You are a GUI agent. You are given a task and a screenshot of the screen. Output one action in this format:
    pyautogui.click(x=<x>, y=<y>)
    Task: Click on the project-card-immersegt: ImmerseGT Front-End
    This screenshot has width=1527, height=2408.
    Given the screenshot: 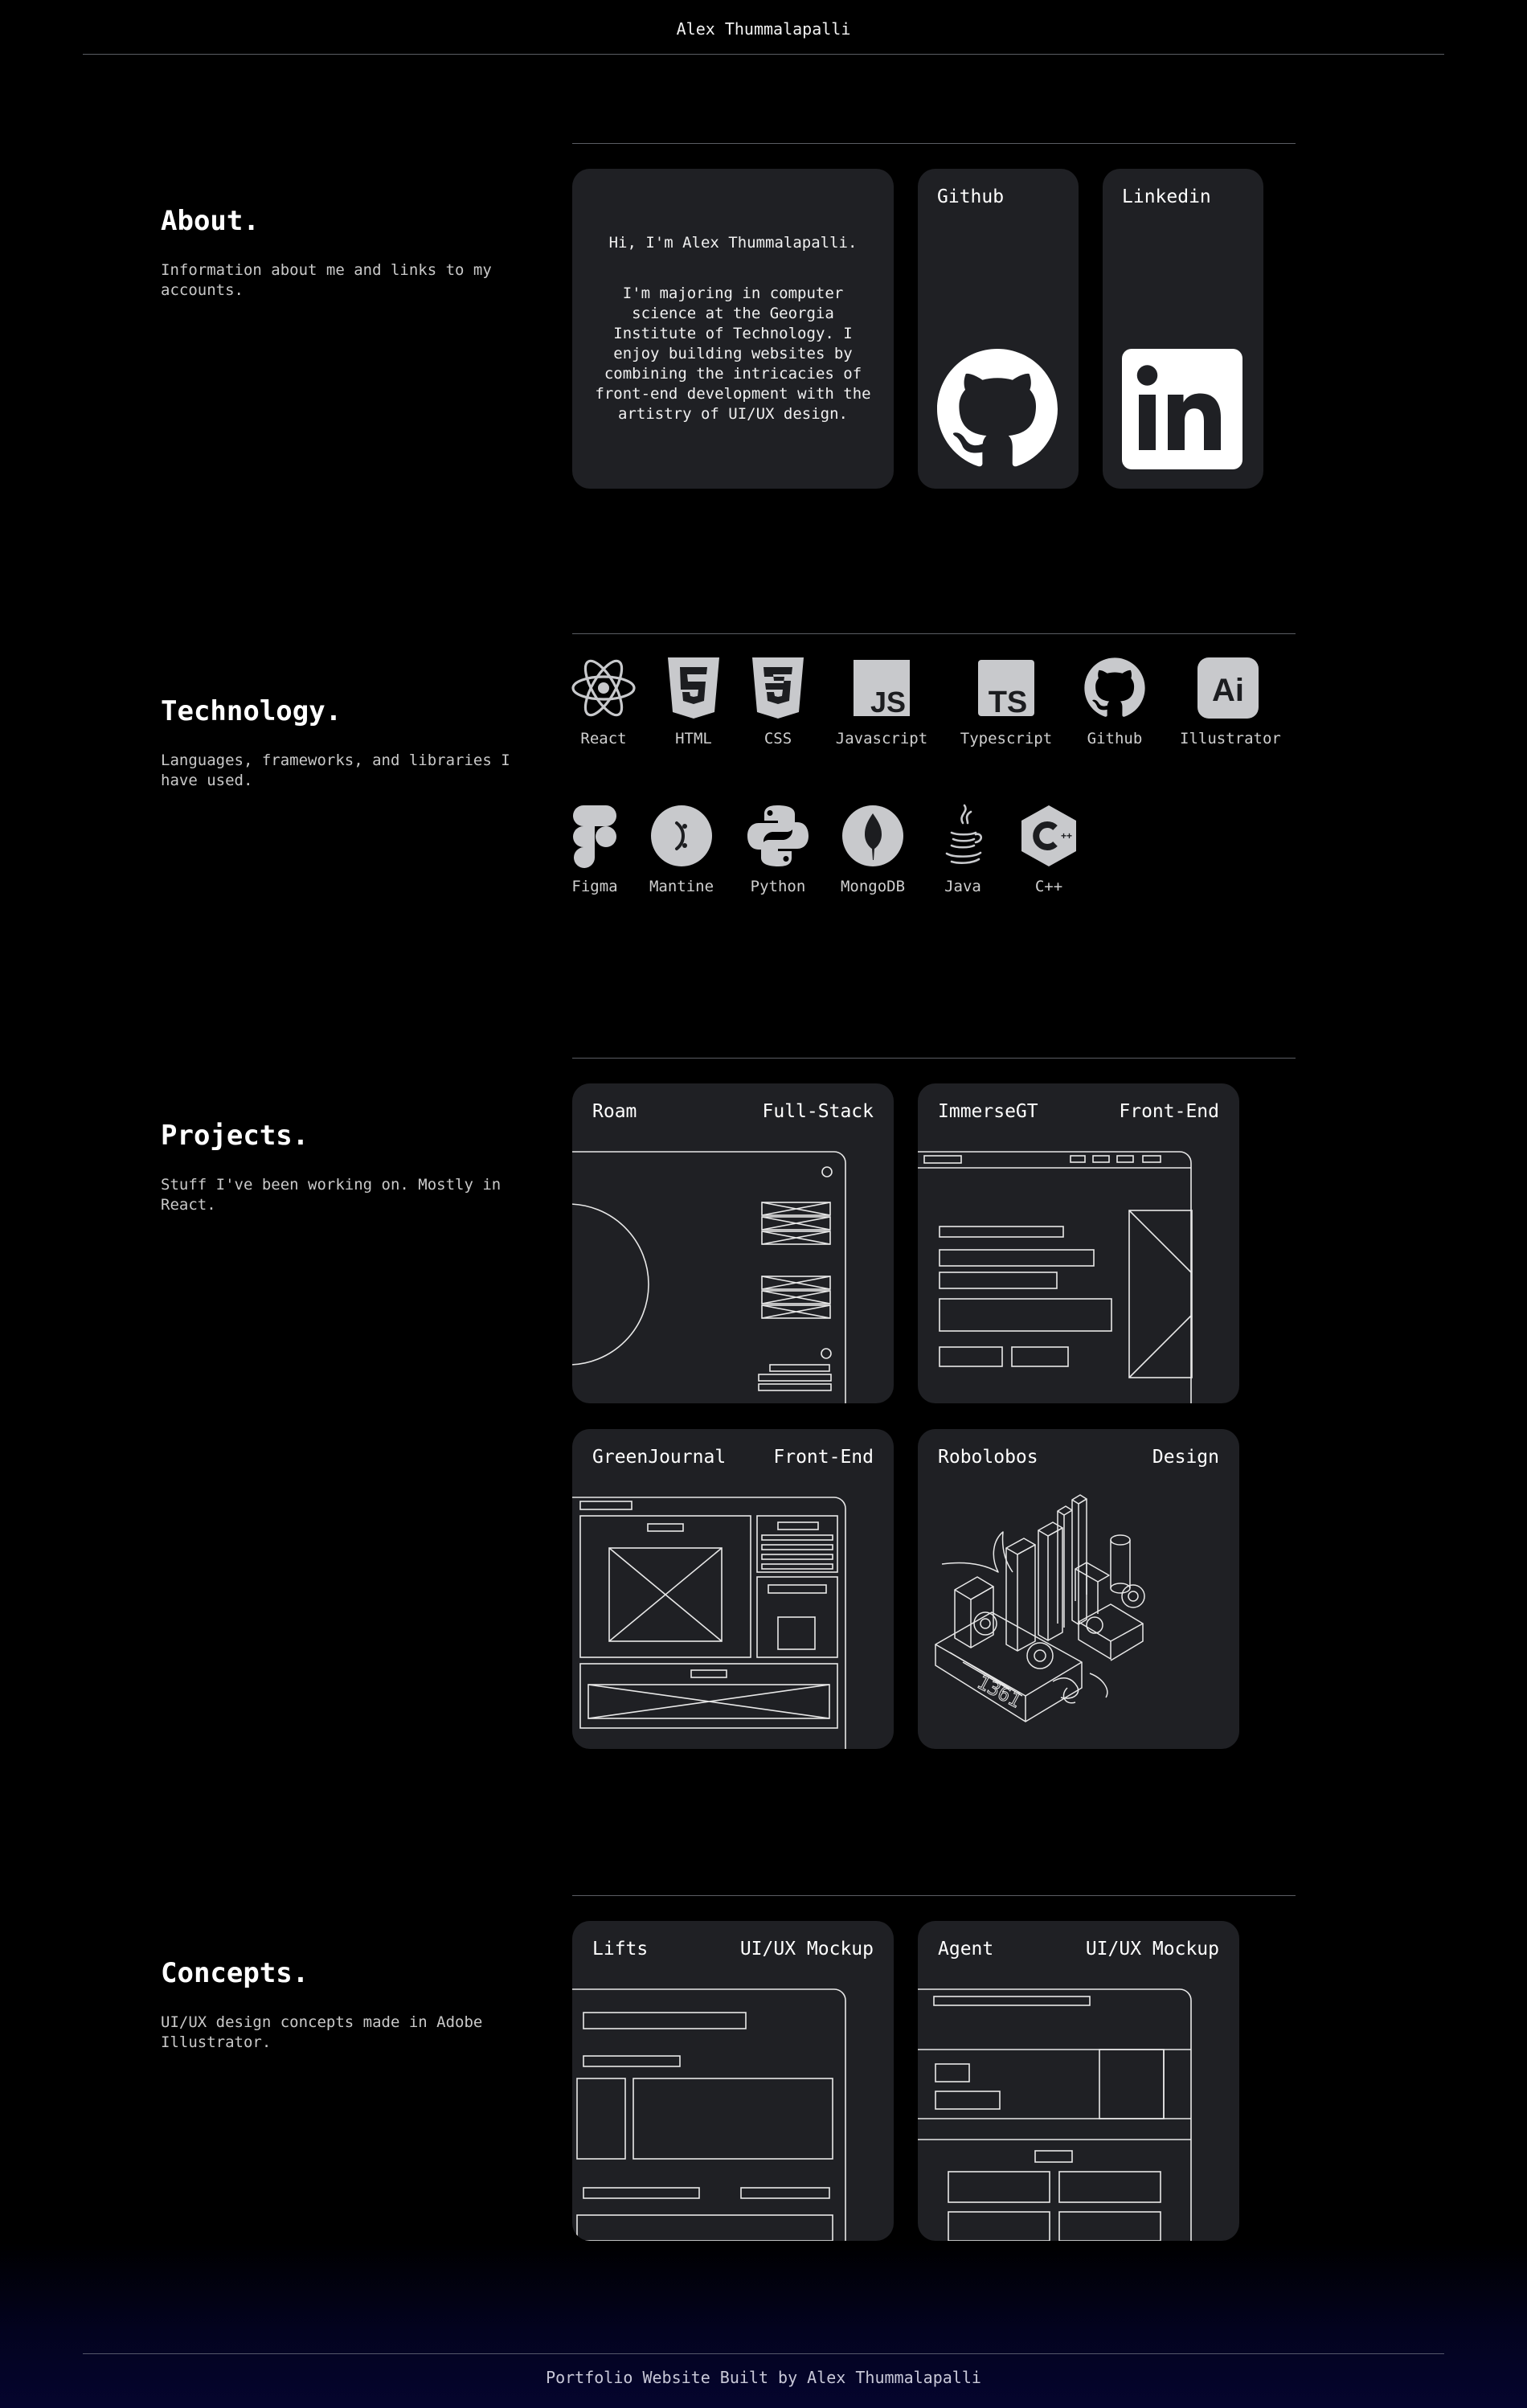 What is the action you would take?
    pyautogui.click(x=1078, y=1243)
    